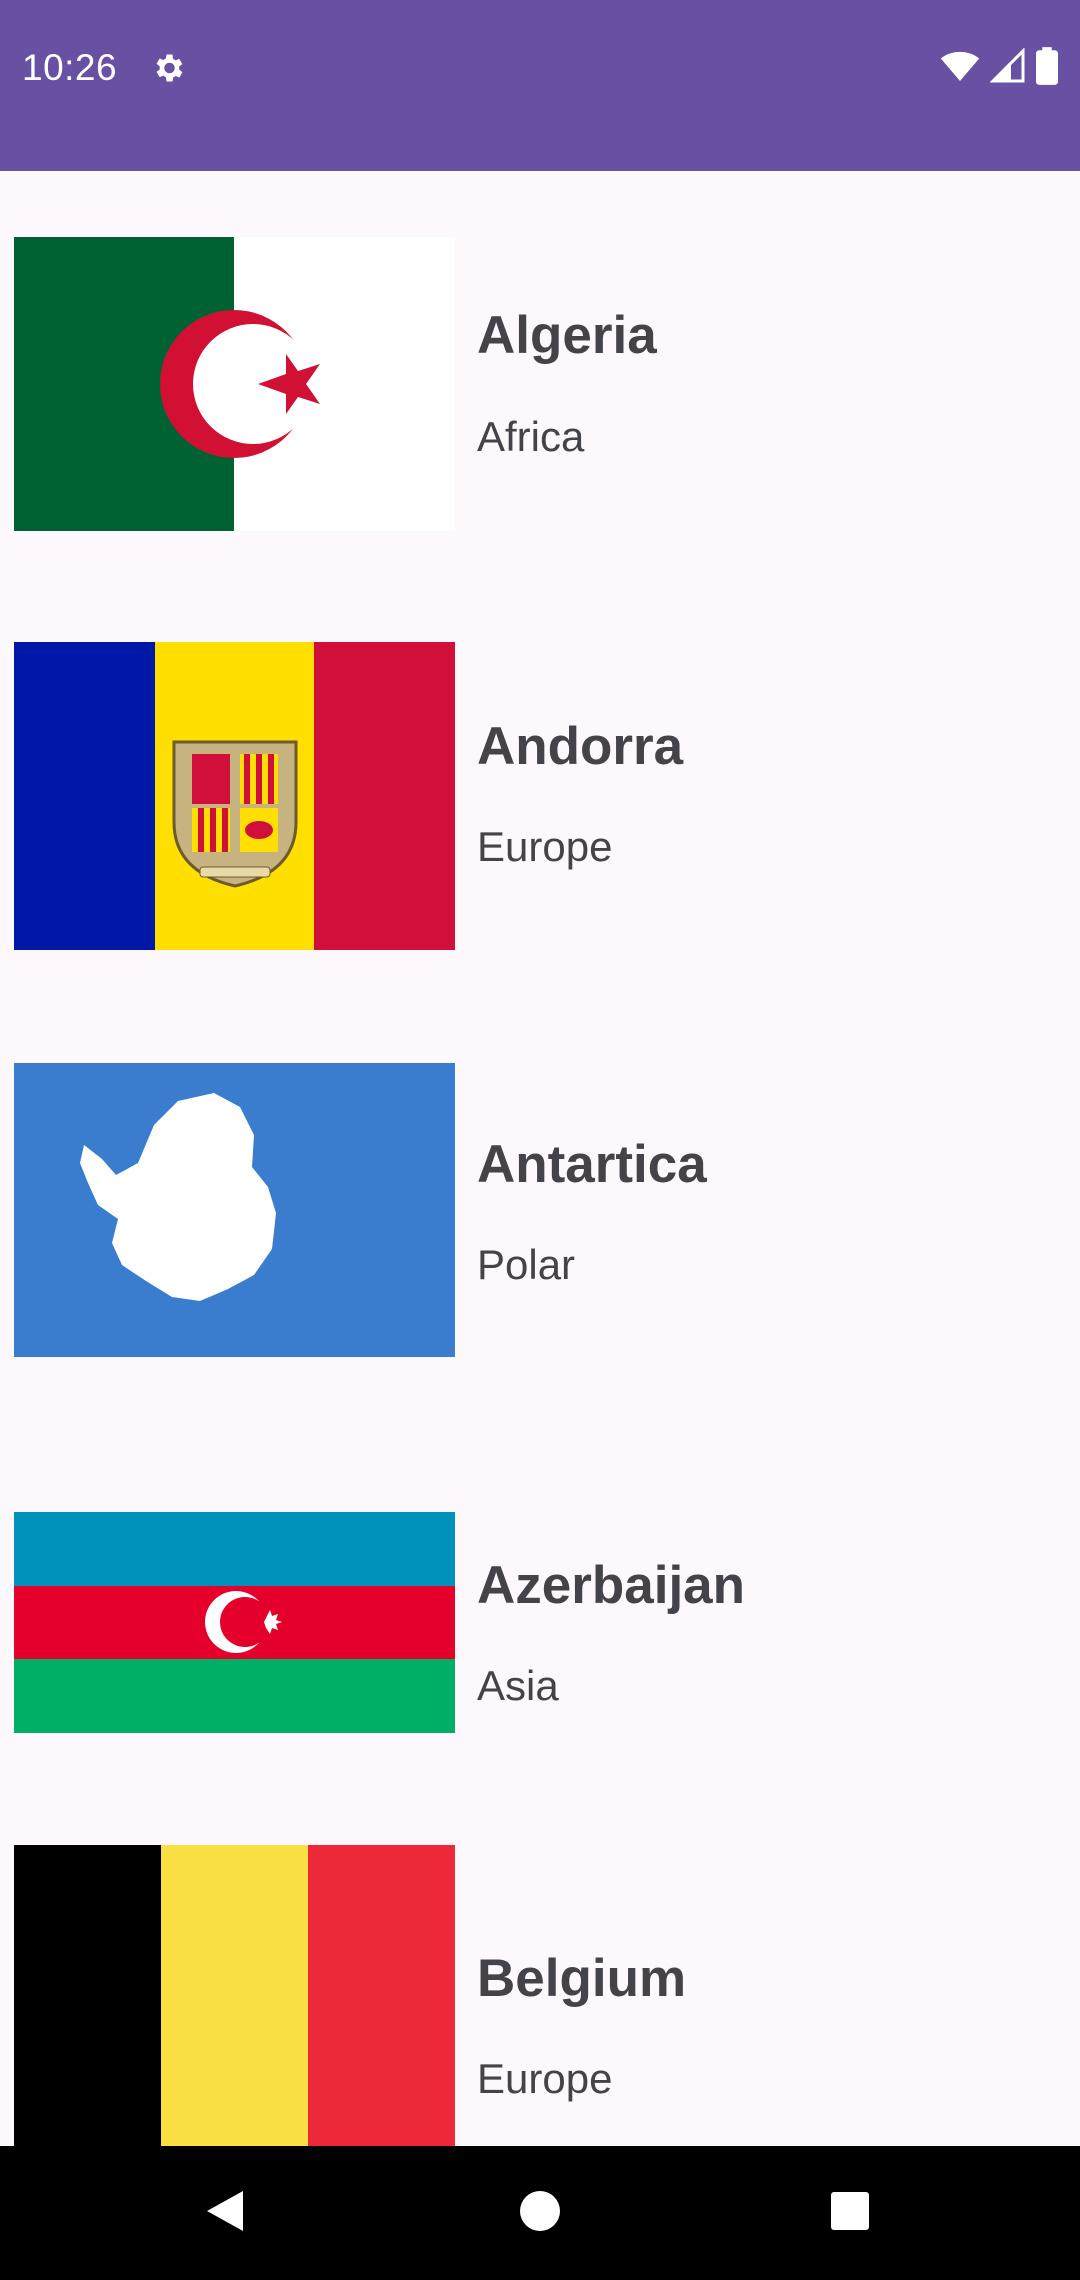 Image resolution: width=1080 pixels, height=2280 pixels. I want to click on recents-icon, so click(850, 2213).